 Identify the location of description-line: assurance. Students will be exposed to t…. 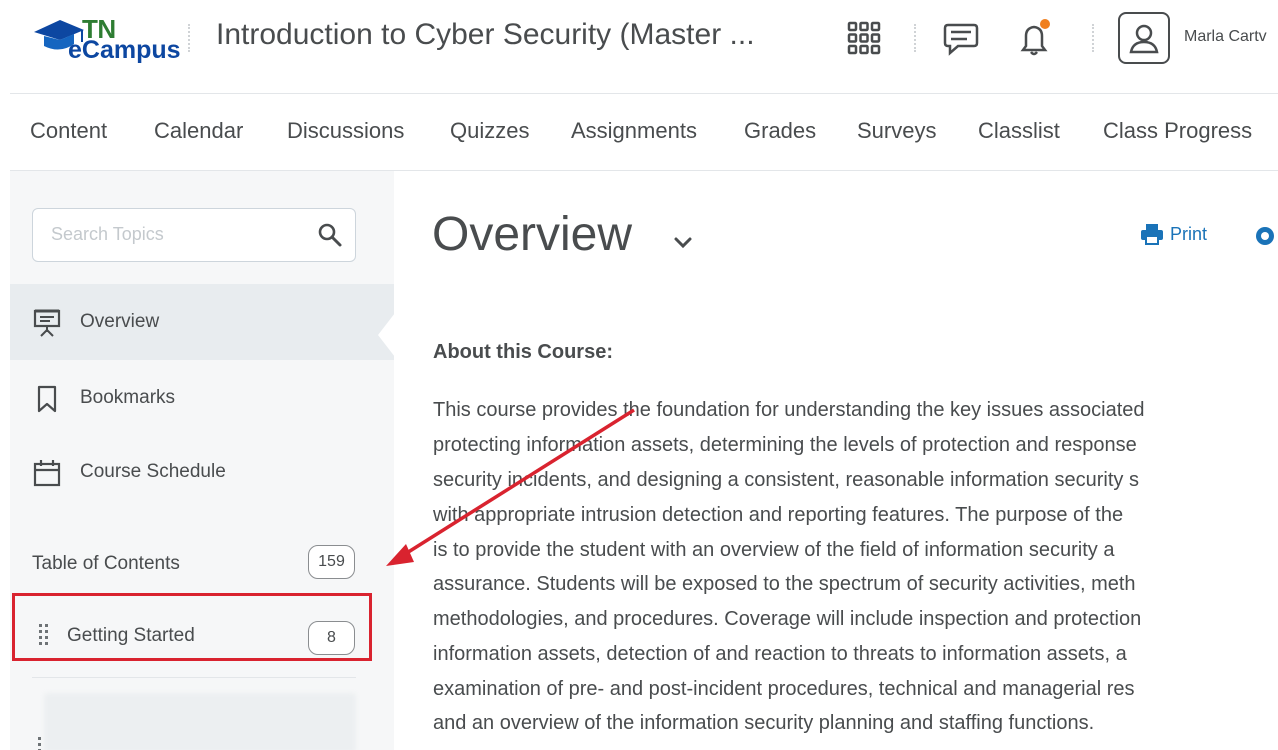
(784, 584).